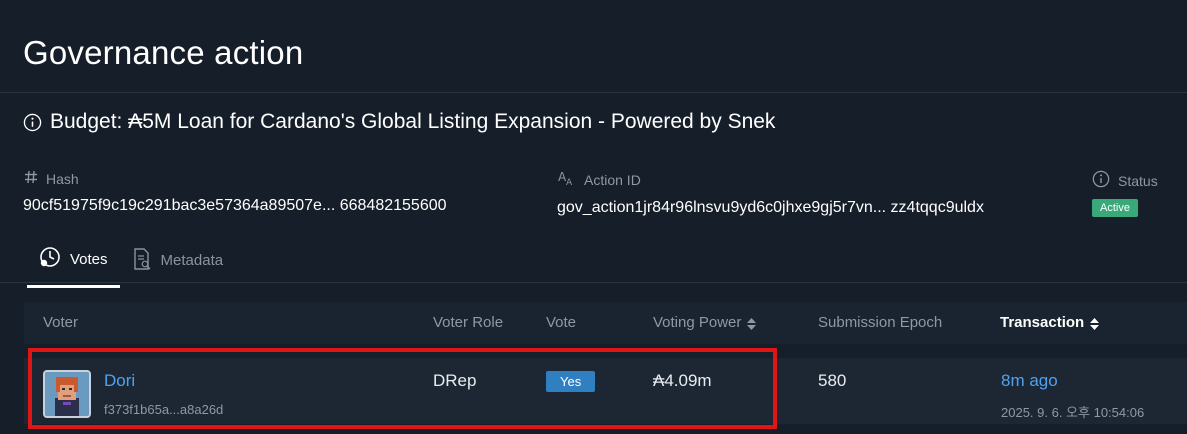 The width and height of the screenshot is (1187, 434). Describe the element at coordinates (31, 178) in the screenshot. I see `hash-icon` at that location.